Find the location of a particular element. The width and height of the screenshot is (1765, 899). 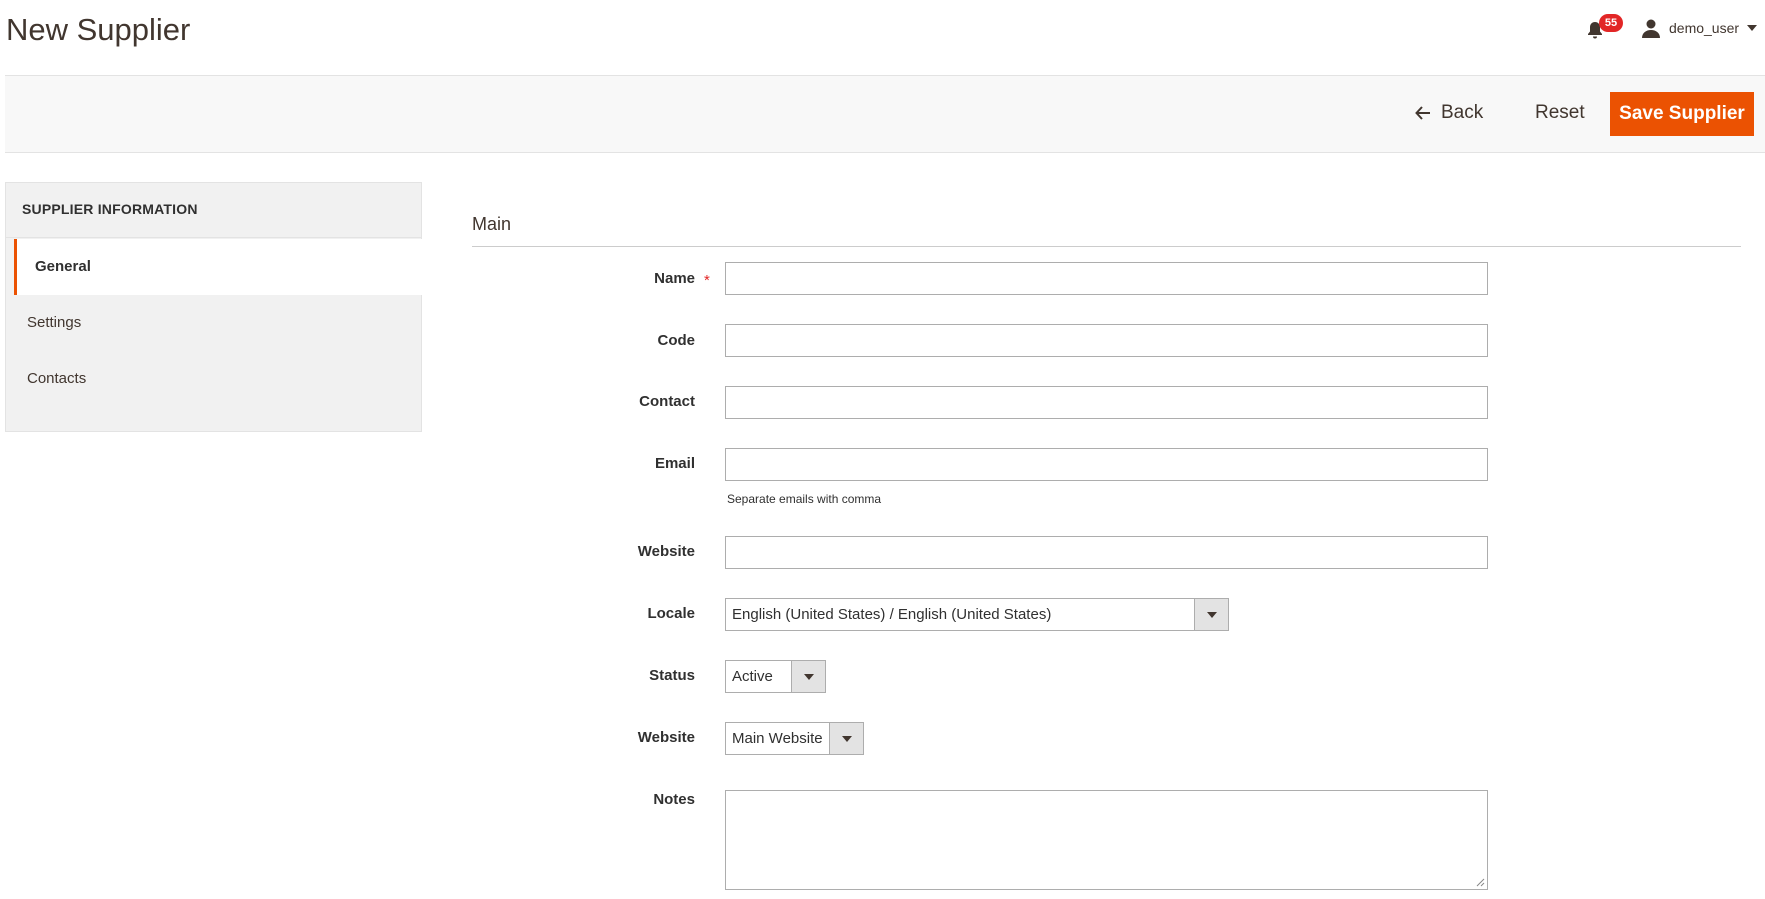

notes-label: Notes is located at coordinates (674, 799).